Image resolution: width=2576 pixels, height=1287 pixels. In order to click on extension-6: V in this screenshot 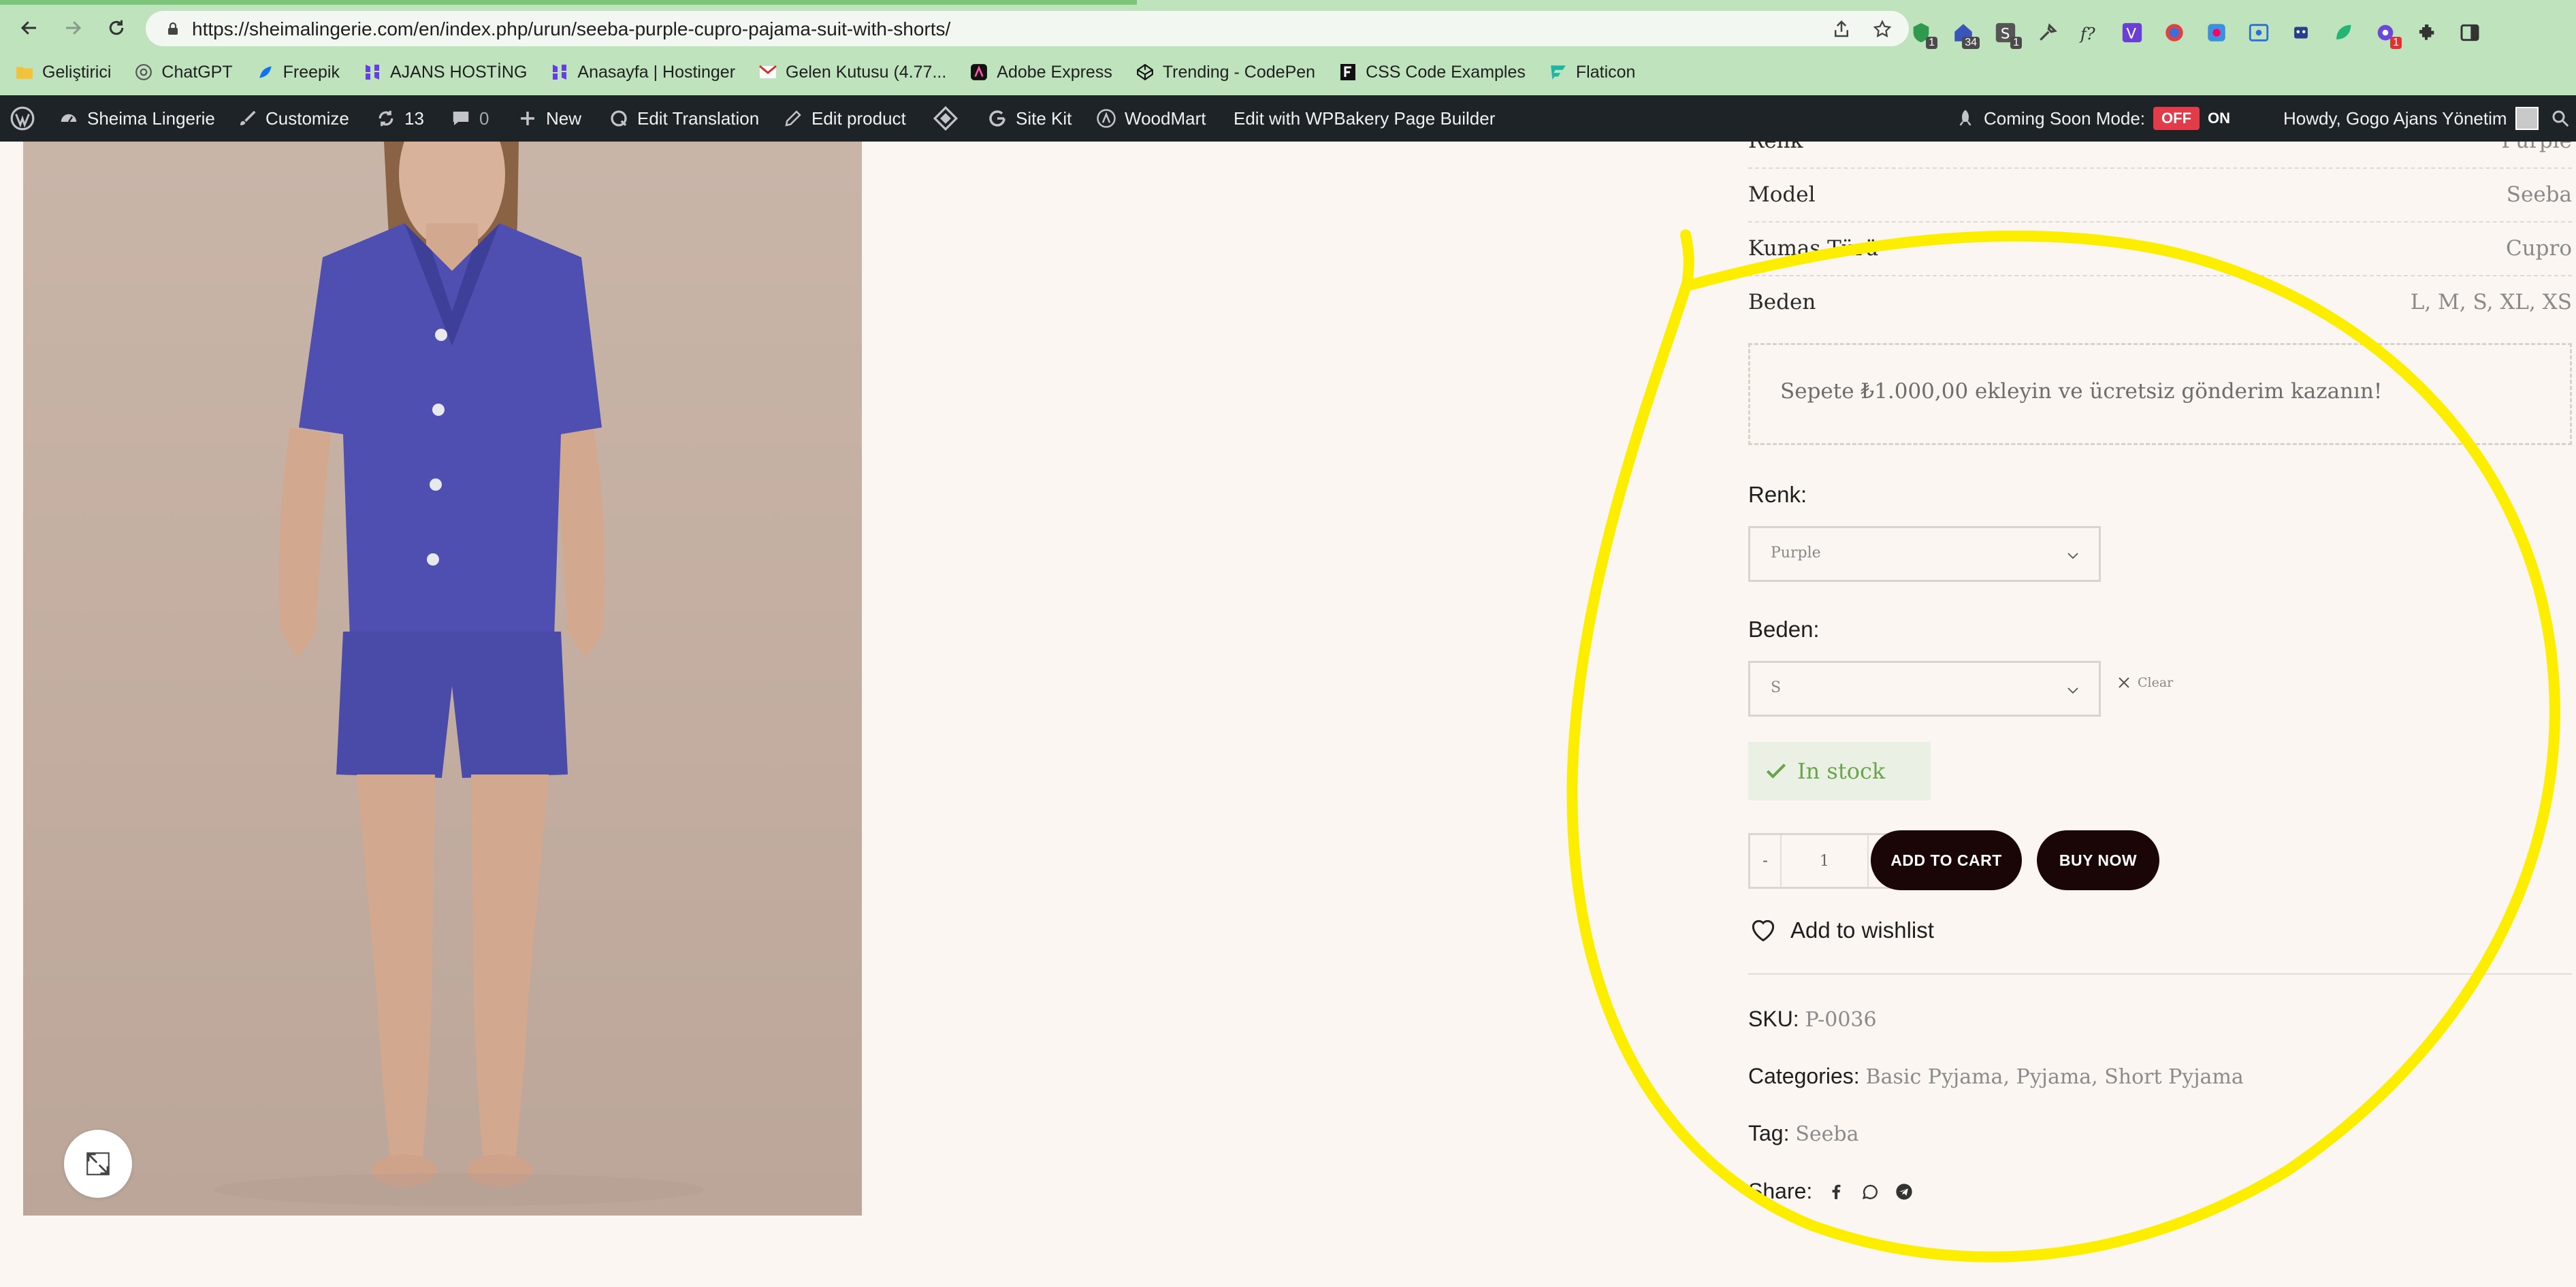, I will do `click(2132, 32)`.